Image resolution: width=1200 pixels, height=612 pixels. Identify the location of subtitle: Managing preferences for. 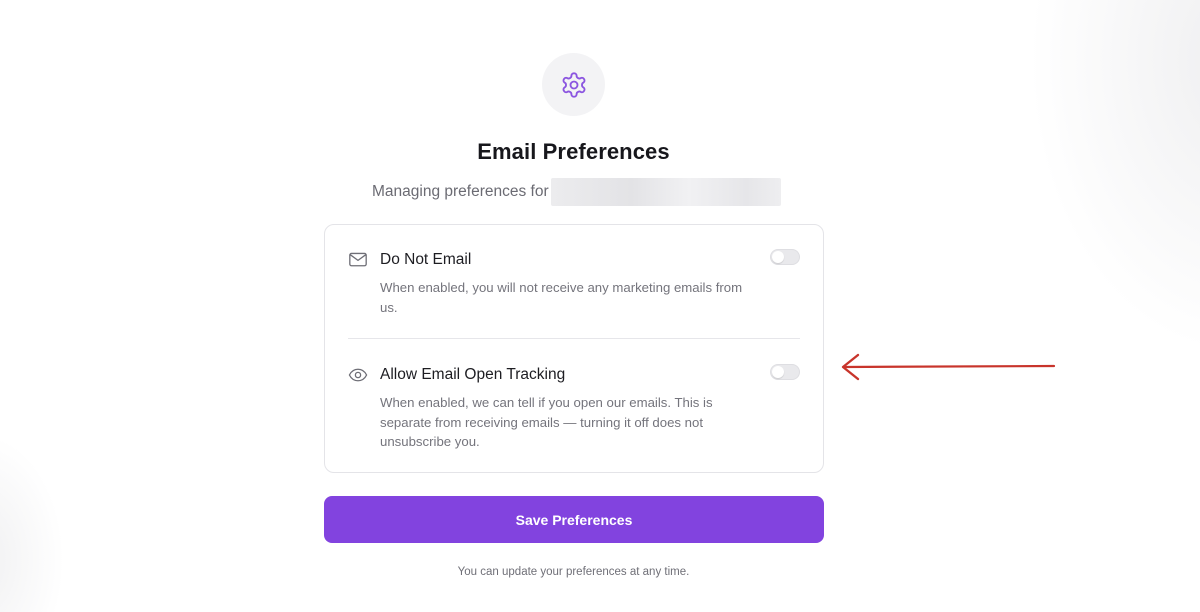
(576, 192).